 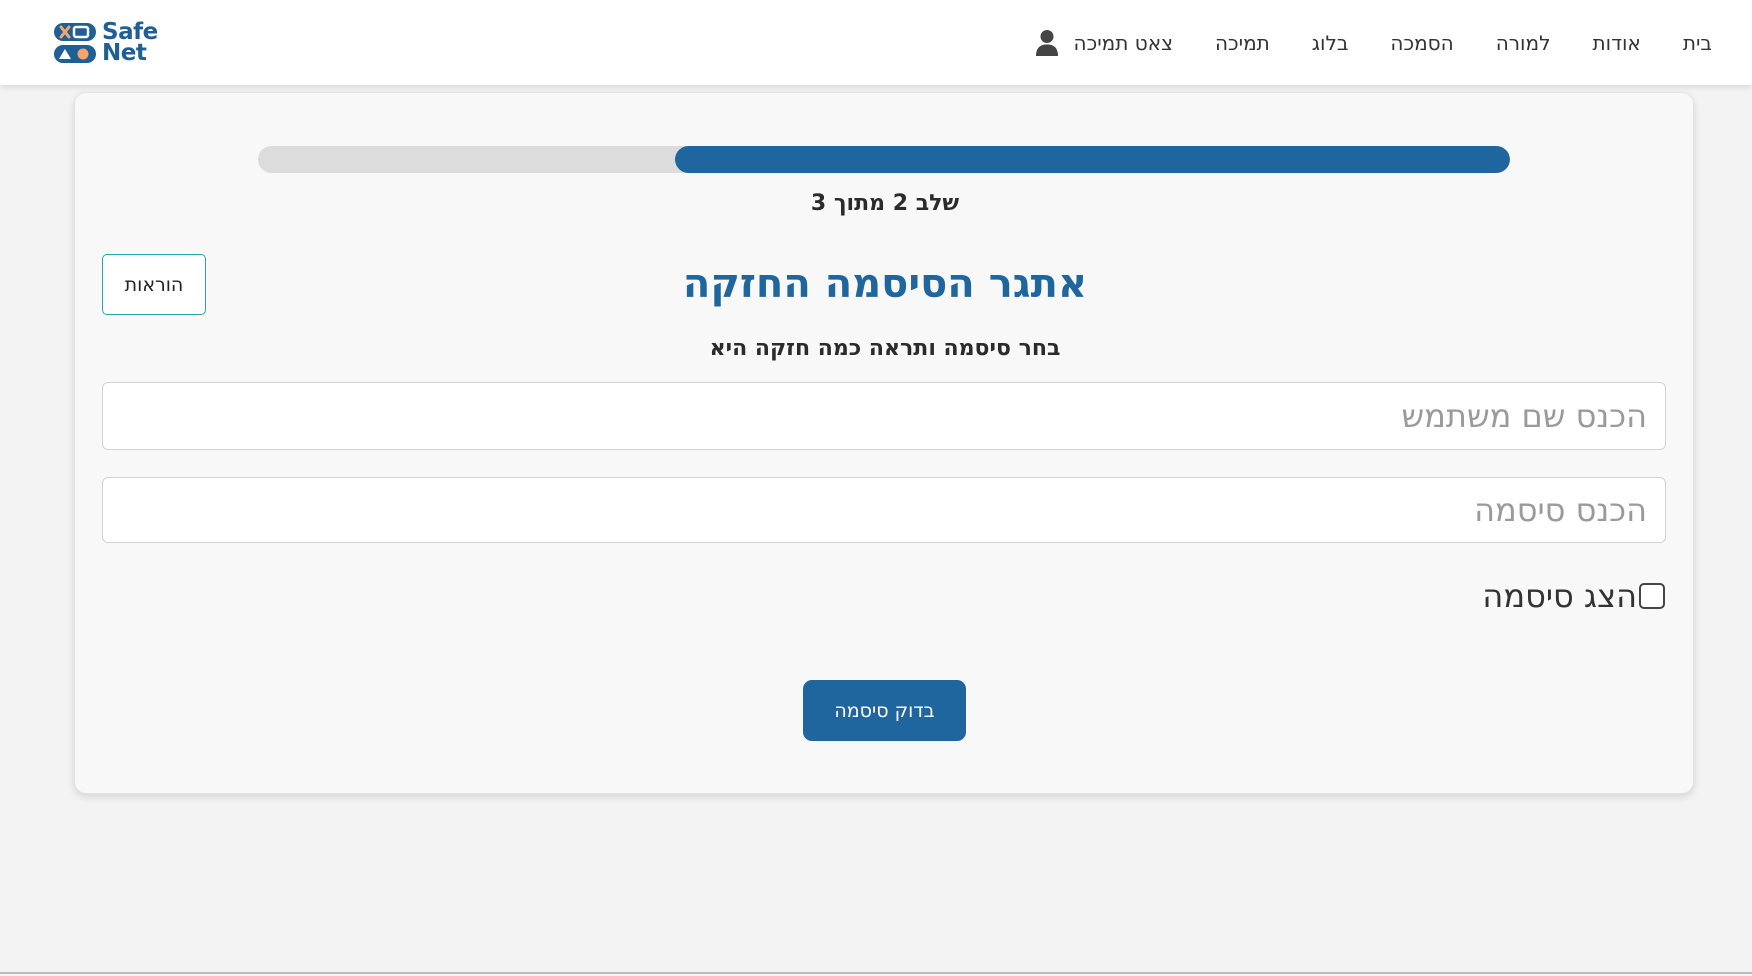 What do you see at coordinates (1616, 43) in the screenshot?
I see `nav-item-about: אודות` at bounding box center [1616, 43].